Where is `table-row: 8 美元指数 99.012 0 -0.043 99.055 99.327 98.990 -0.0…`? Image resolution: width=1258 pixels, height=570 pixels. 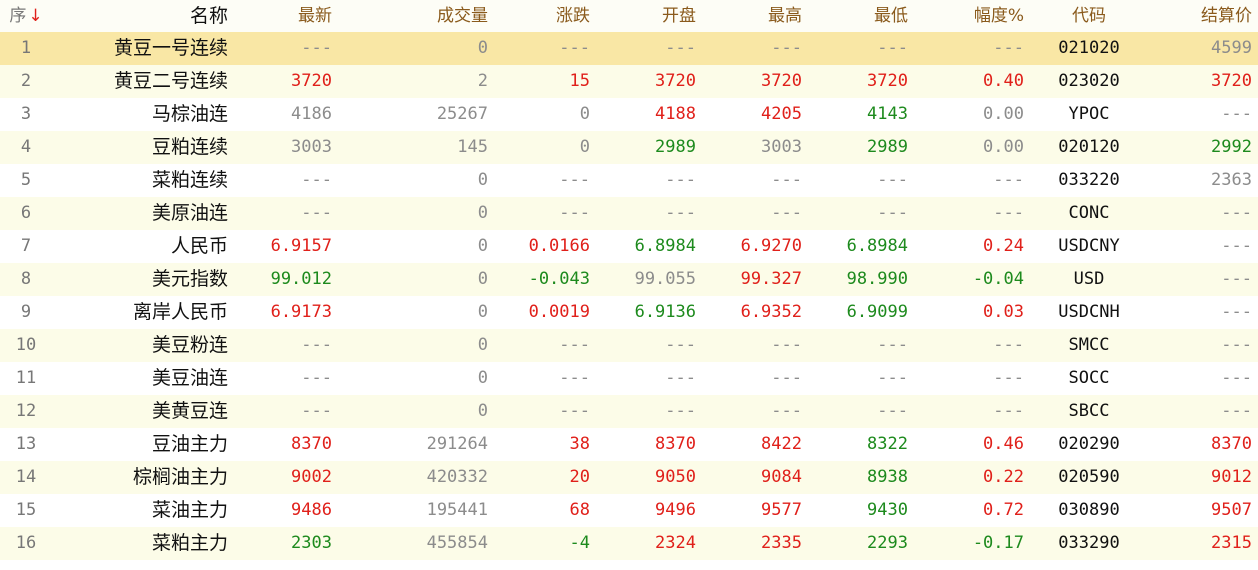
table-row: 8 美元指数 99.012 0 -0.043 99.055 99.327 98.990 -0.0… is located at coordinates (629, 279).